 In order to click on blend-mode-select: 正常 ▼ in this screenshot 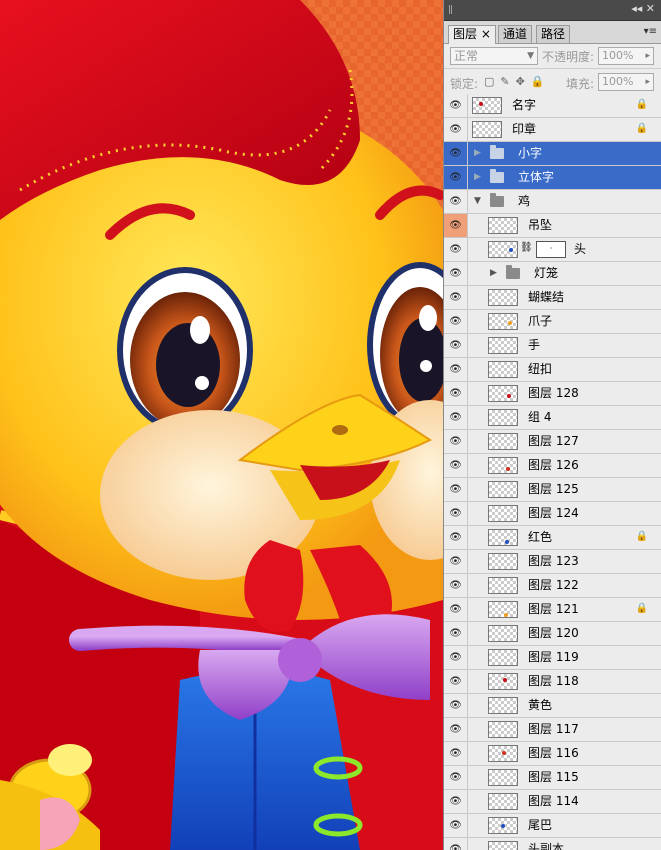, I will do `click(494, 56)`.